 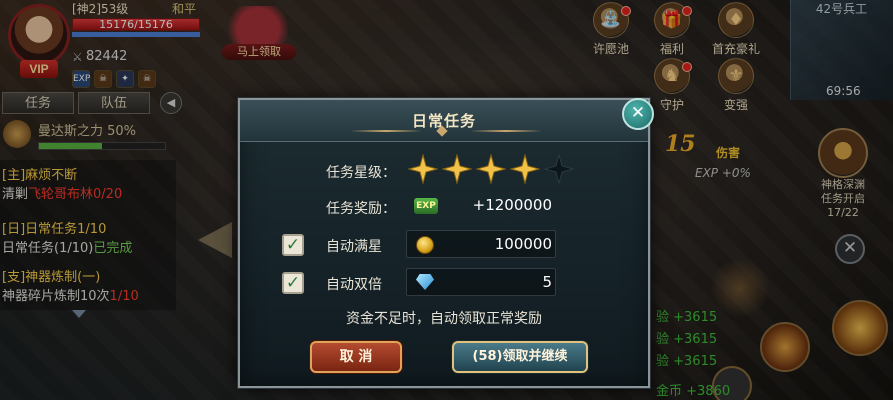 I want to click on task-reward-value: +1200000, so click(x=512, y=205).